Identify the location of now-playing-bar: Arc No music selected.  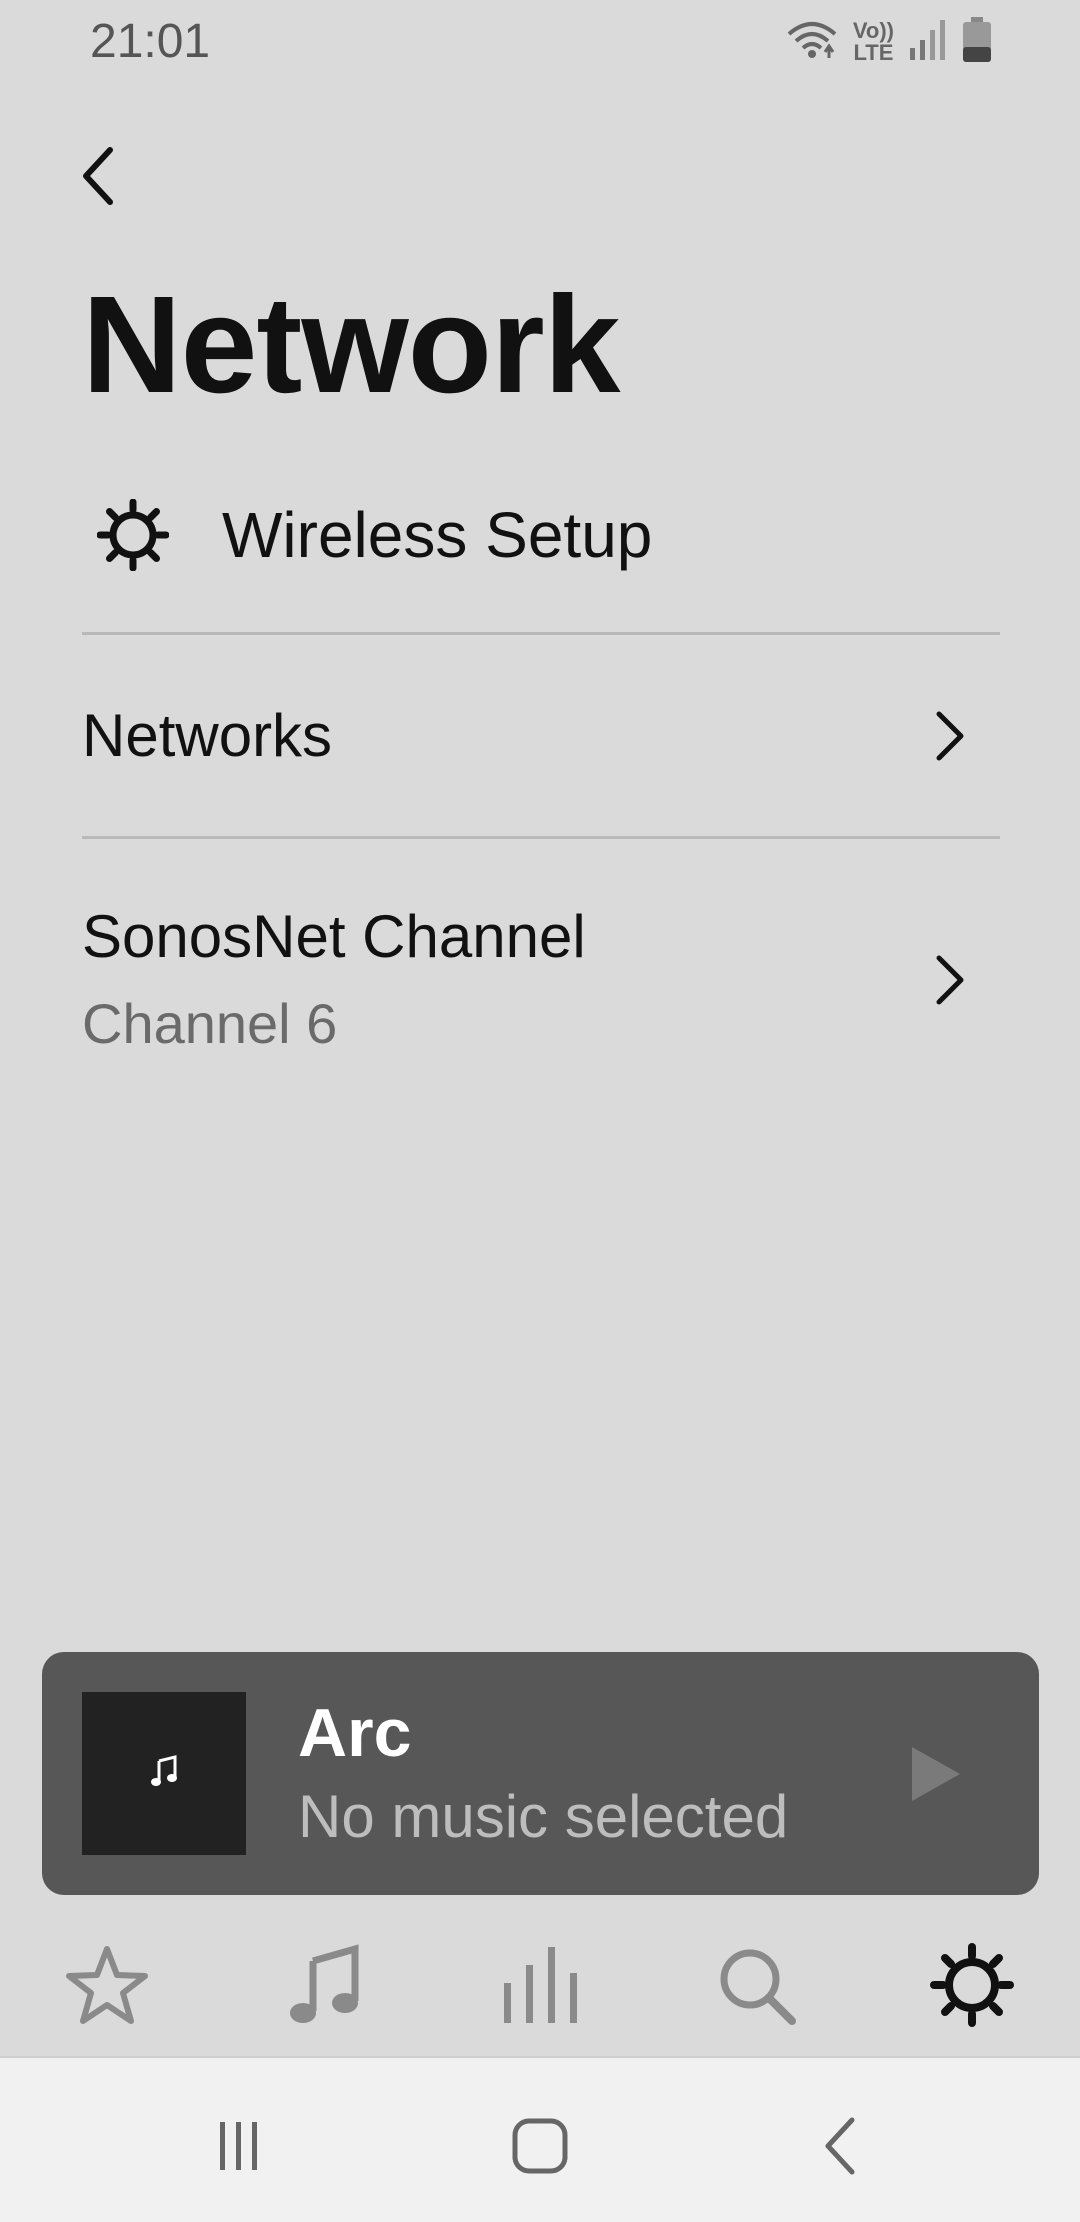
(540, 1773).